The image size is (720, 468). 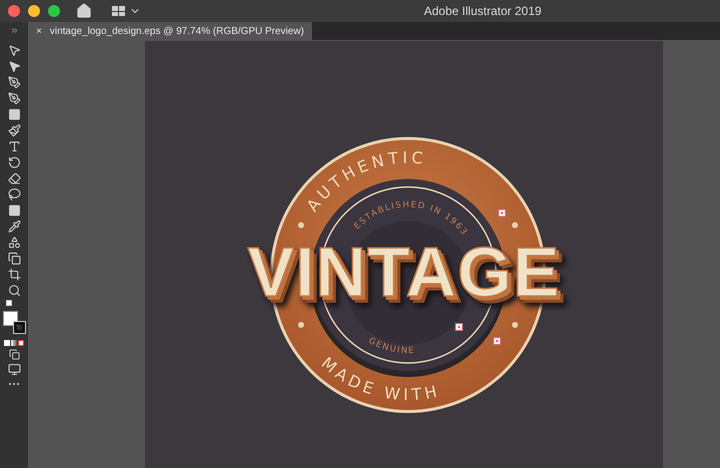 I want to click on zoom-icon, so click(x=14, y=290).